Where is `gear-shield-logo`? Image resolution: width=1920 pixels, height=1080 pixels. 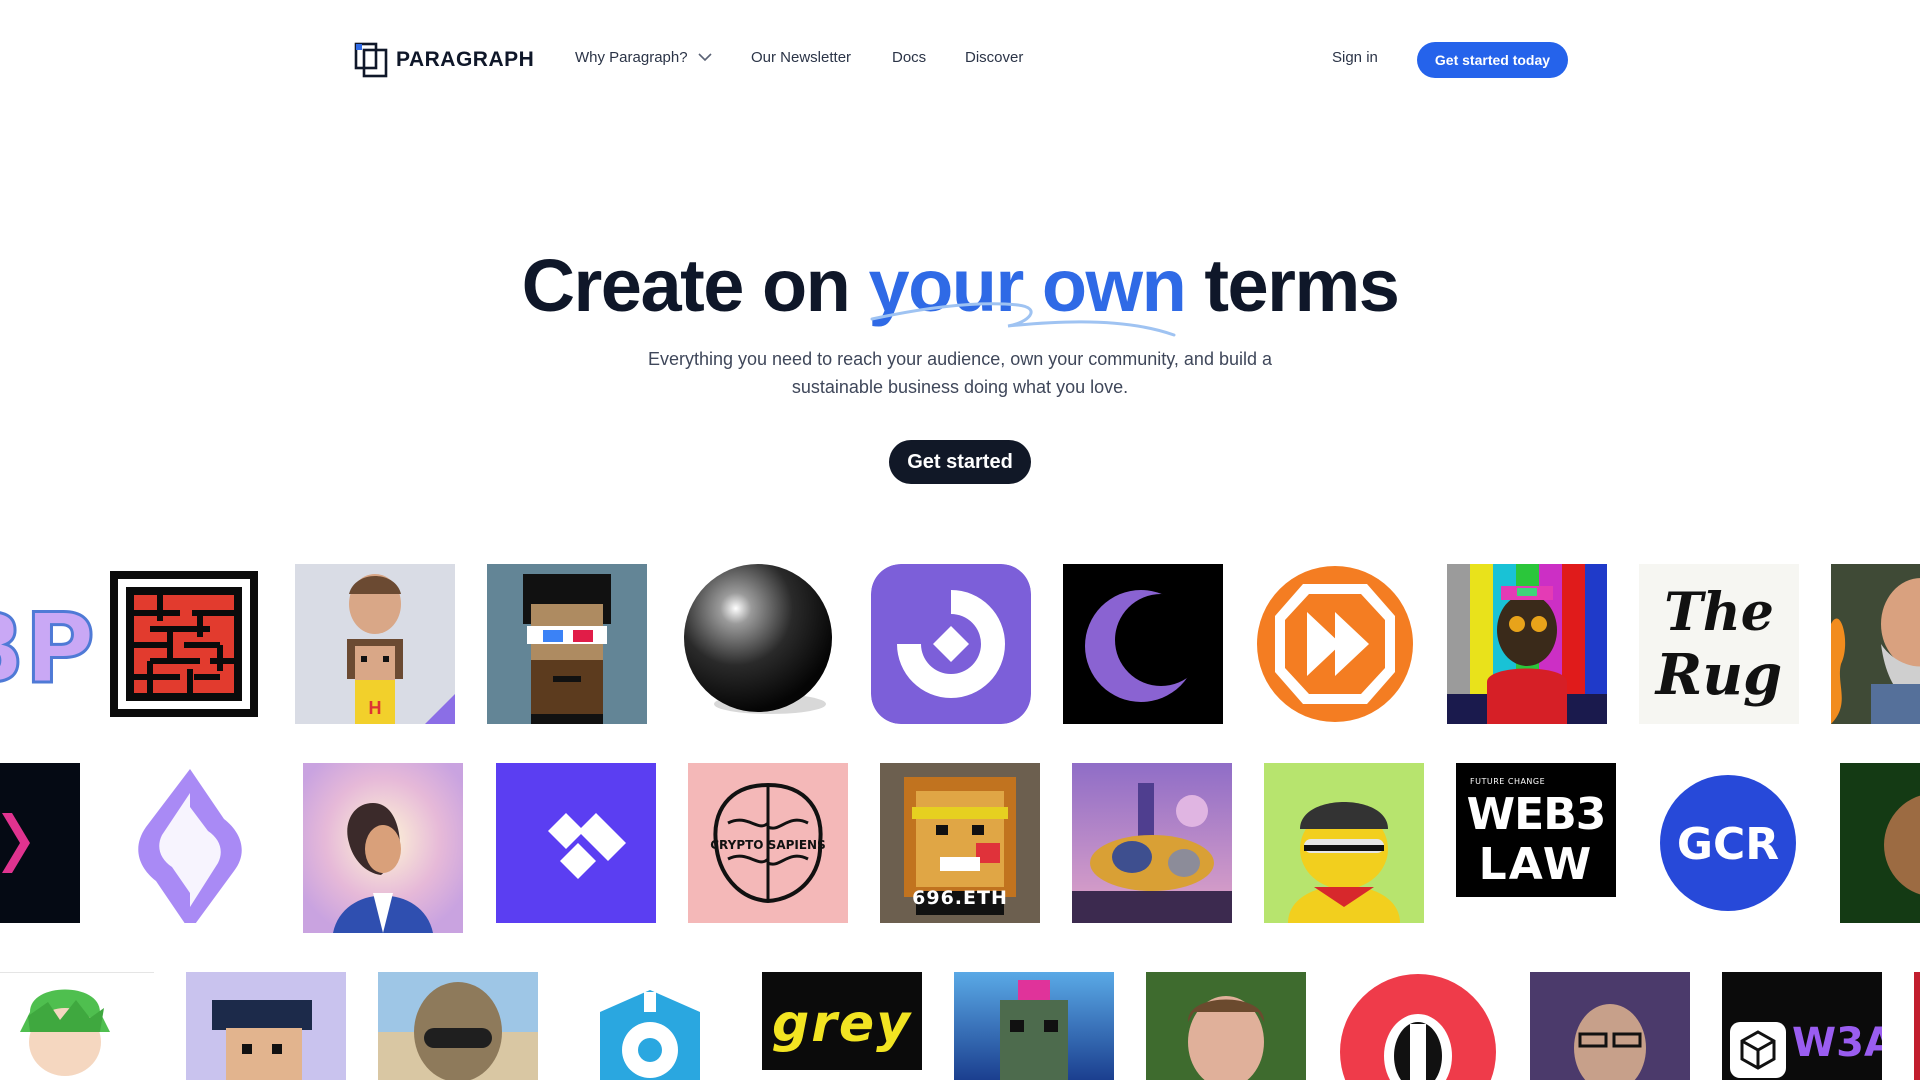 gear-shield-logo is located at coordinates (650, 1026).